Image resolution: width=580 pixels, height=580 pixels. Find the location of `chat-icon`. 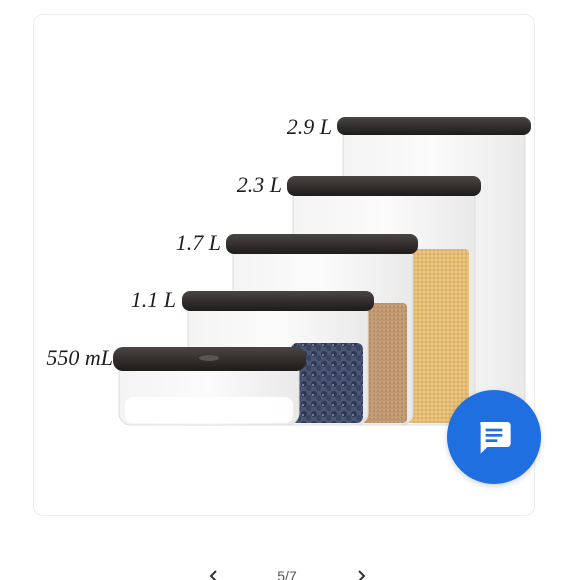

chat-icon is located at coordinates (495, 438).